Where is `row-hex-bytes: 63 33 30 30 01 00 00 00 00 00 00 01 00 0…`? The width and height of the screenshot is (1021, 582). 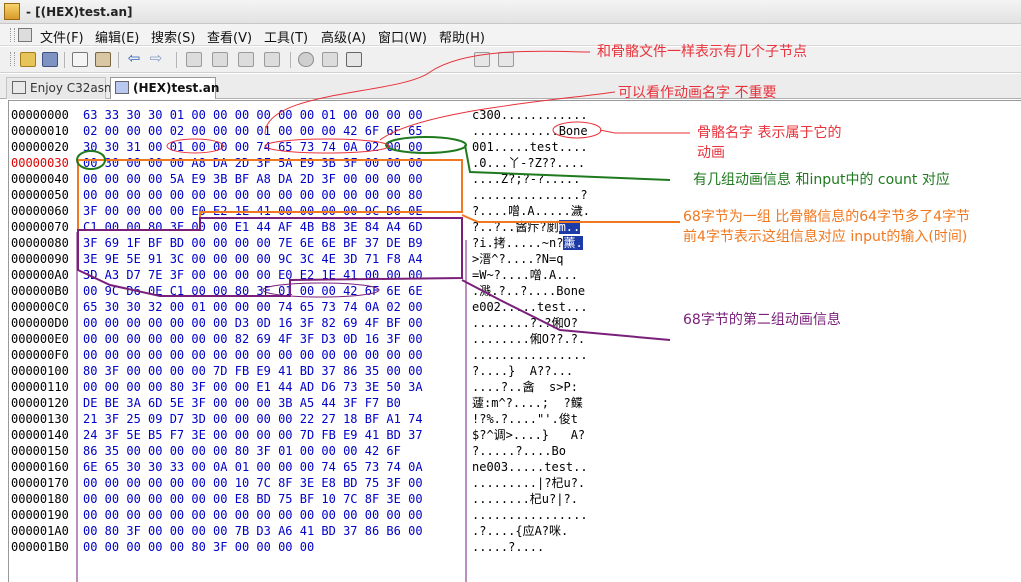
row-hex-bytes: 63 33 30 30 01 00 00 00 00 00 00 01 00 0… is located at coordinates (253, 115).